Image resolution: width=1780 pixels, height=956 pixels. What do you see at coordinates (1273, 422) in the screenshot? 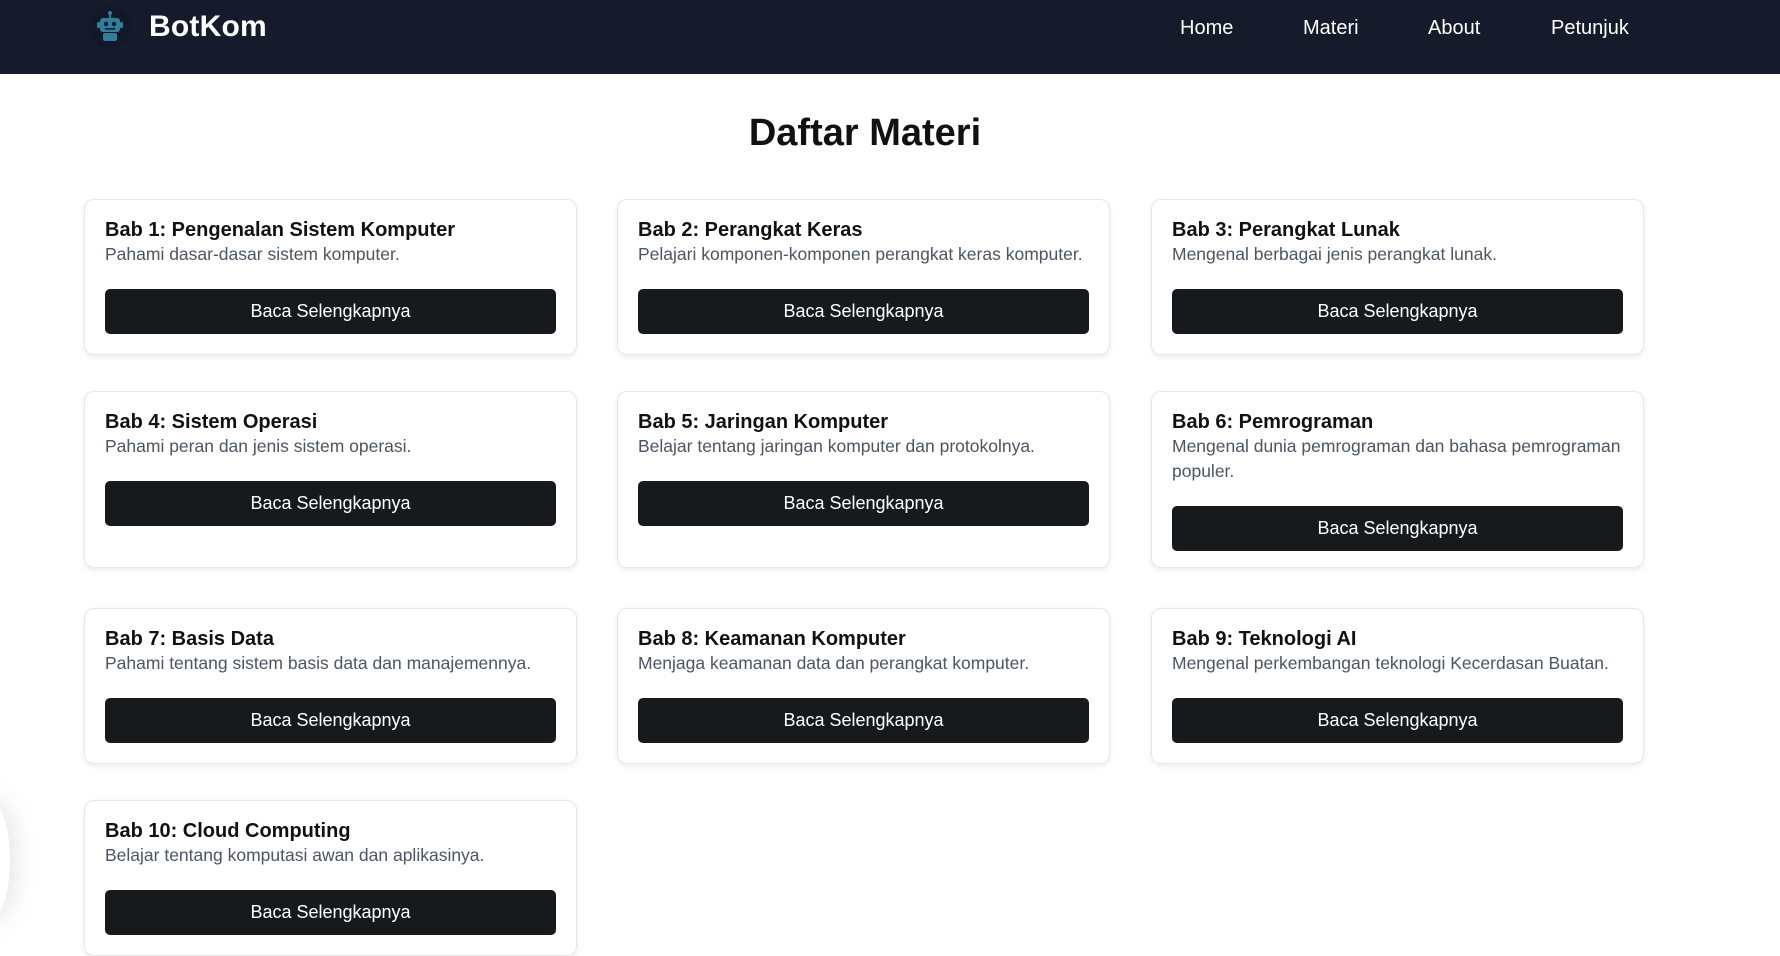
I see `card-title: Bab 6: Pemrograman` at bounding box center [1273, 422].